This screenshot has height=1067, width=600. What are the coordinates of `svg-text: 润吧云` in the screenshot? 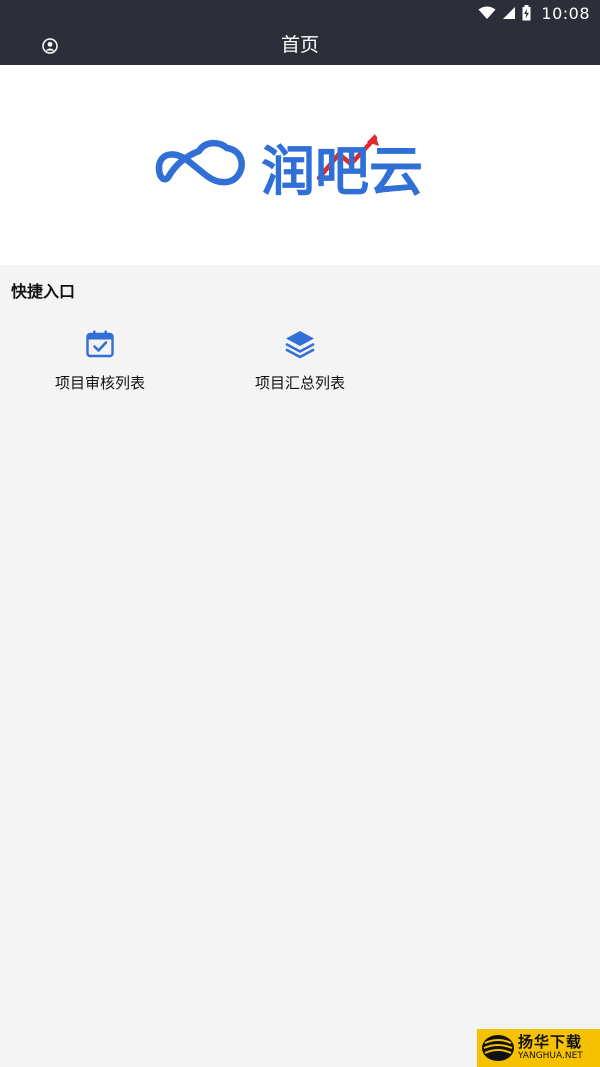 It's located at (342, 169).